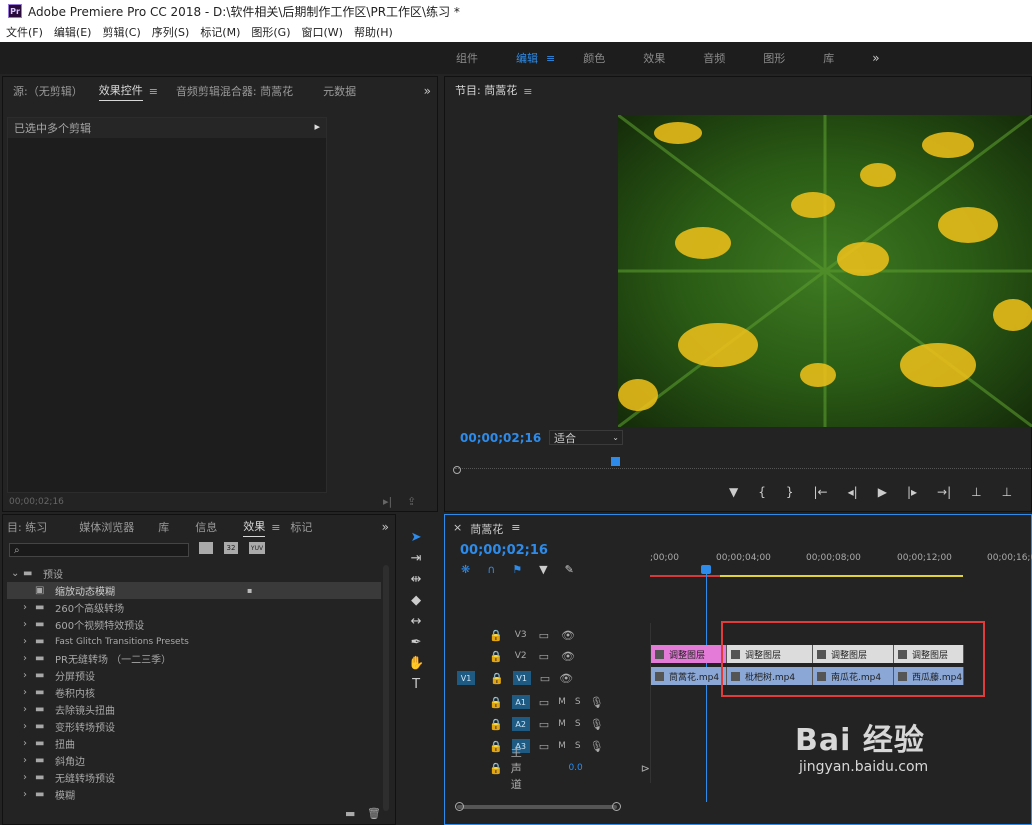 The image size is (1032, 825). I want to click on delete-icon: 🗑, so click(374, 813).